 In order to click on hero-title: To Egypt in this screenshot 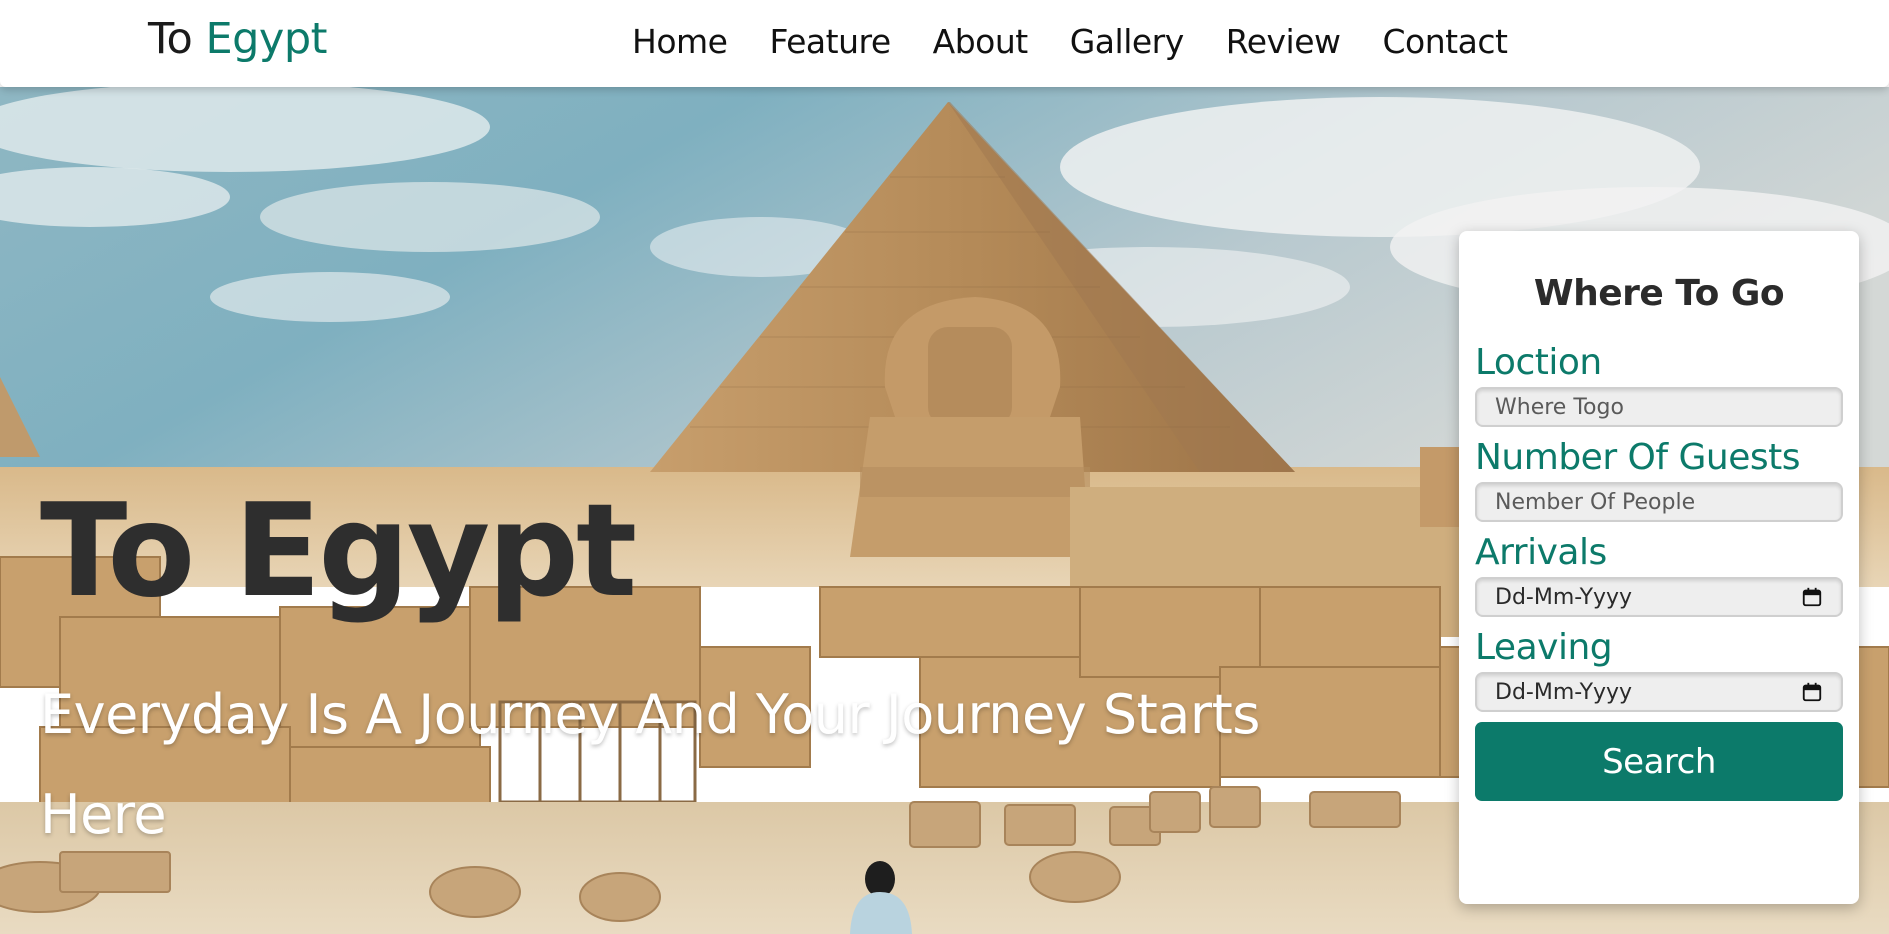, I will do `click(338, 551)`.